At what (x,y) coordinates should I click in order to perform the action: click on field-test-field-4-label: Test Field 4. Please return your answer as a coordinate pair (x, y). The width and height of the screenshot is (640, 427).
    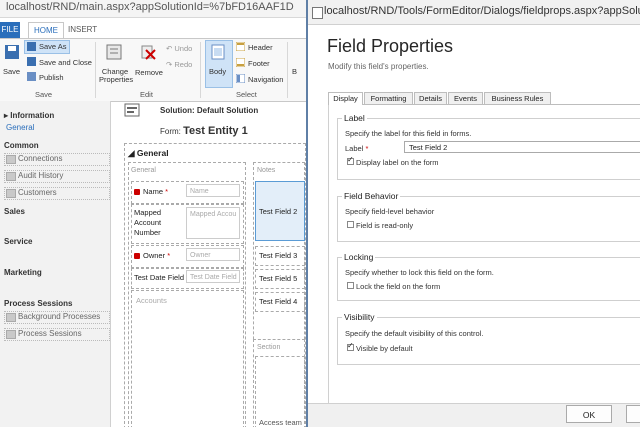
    Looking at the image, I should click on (278, 301).